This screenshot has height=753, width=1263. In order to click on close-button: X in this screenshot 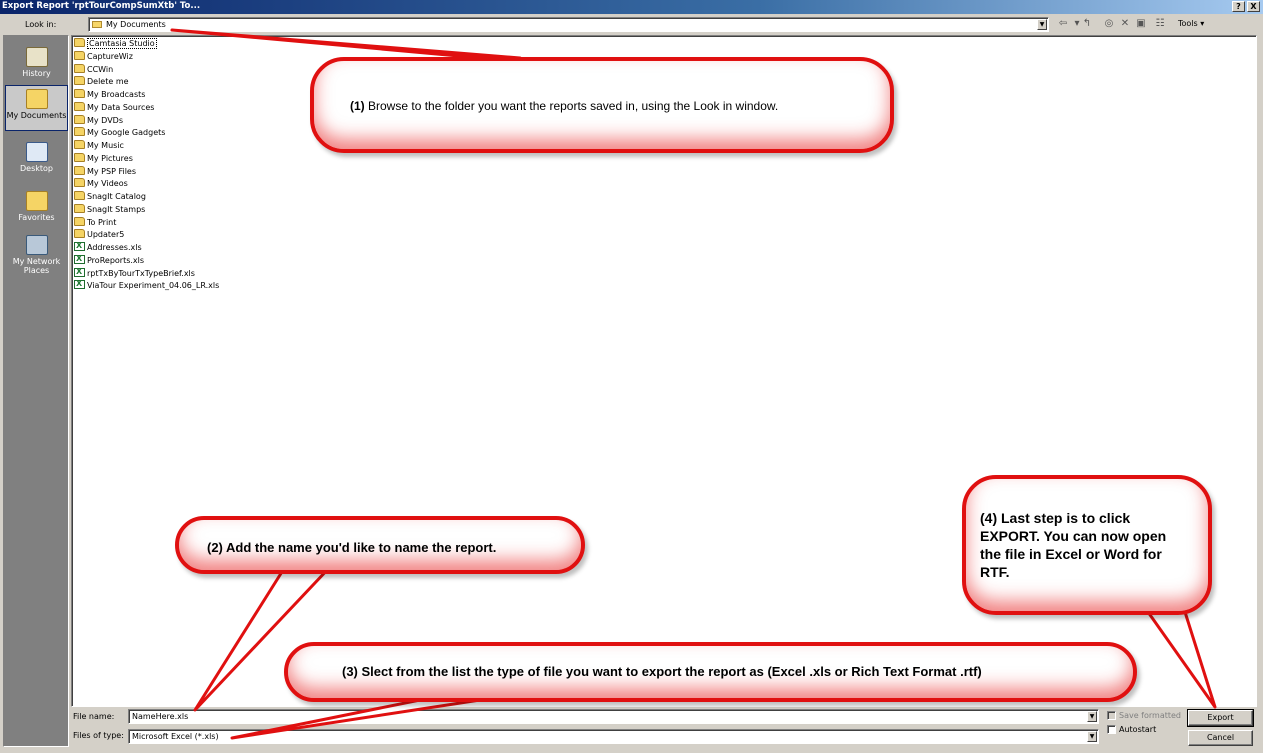, I will do `click(1253, 6)`.